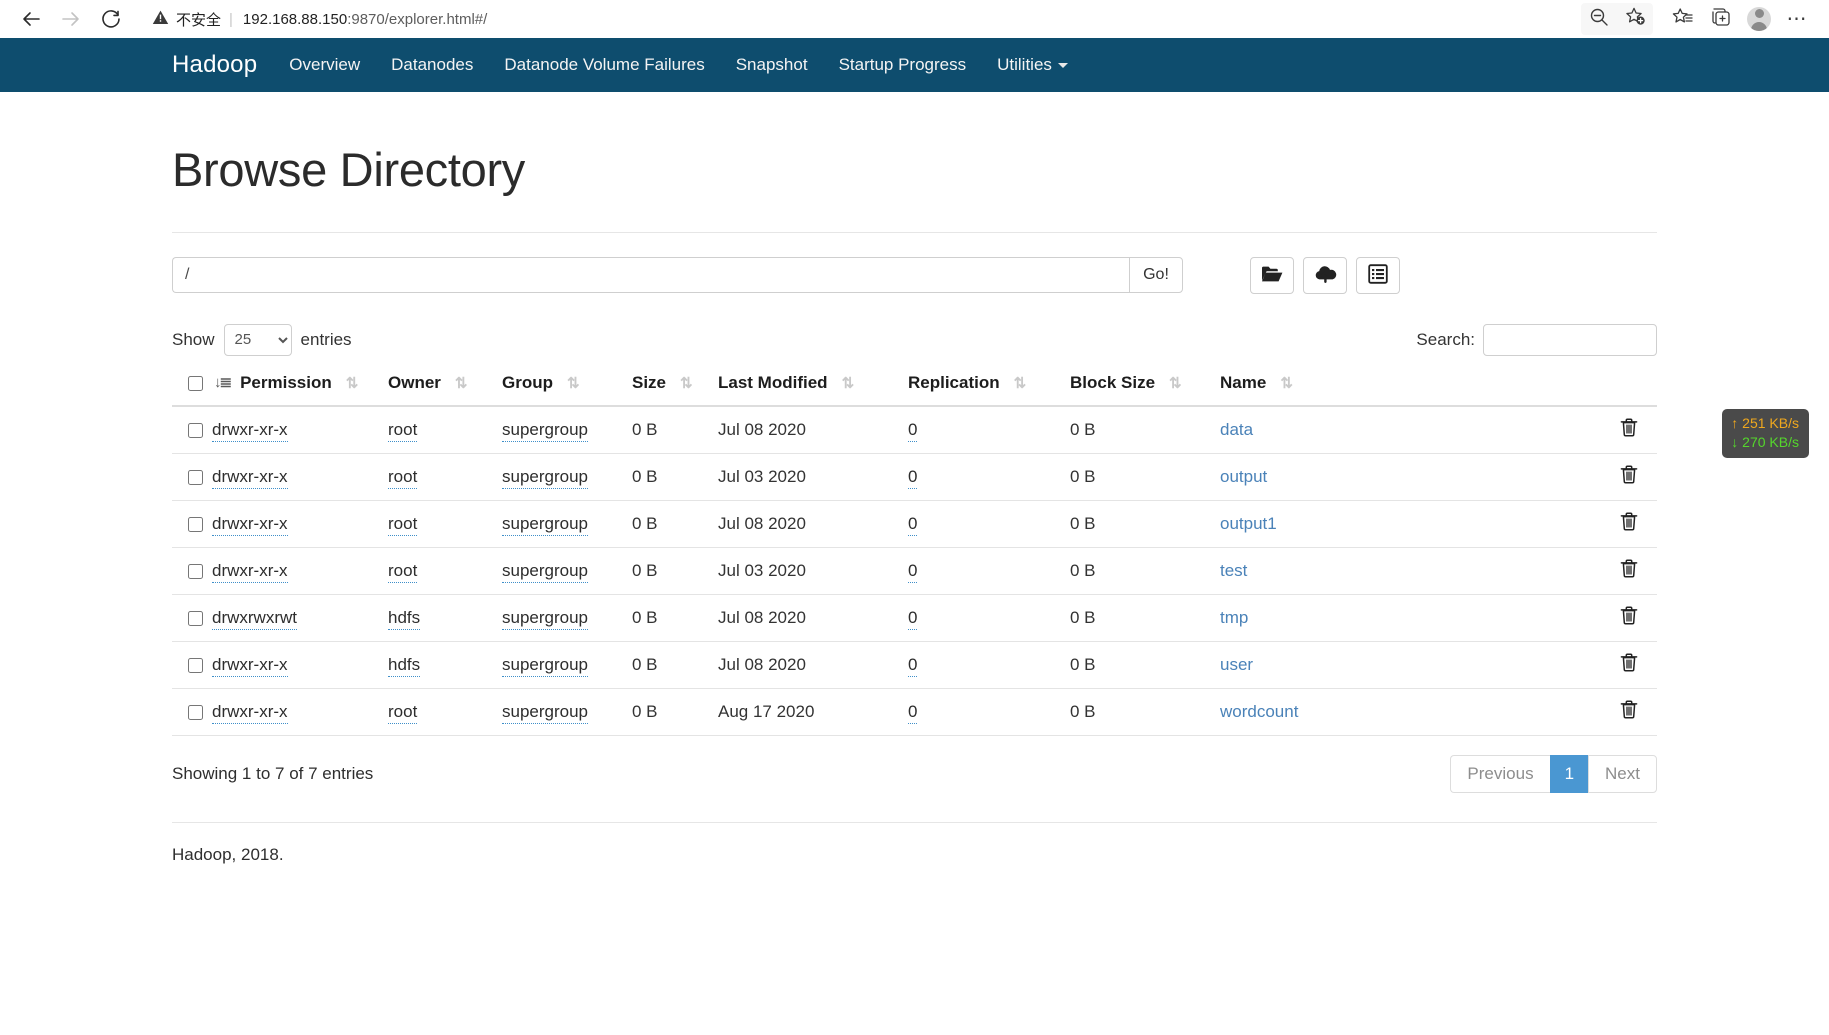 This screenshot has height=1035, width=1829. I want to click on cut-paste-button, so click(1378, 275).